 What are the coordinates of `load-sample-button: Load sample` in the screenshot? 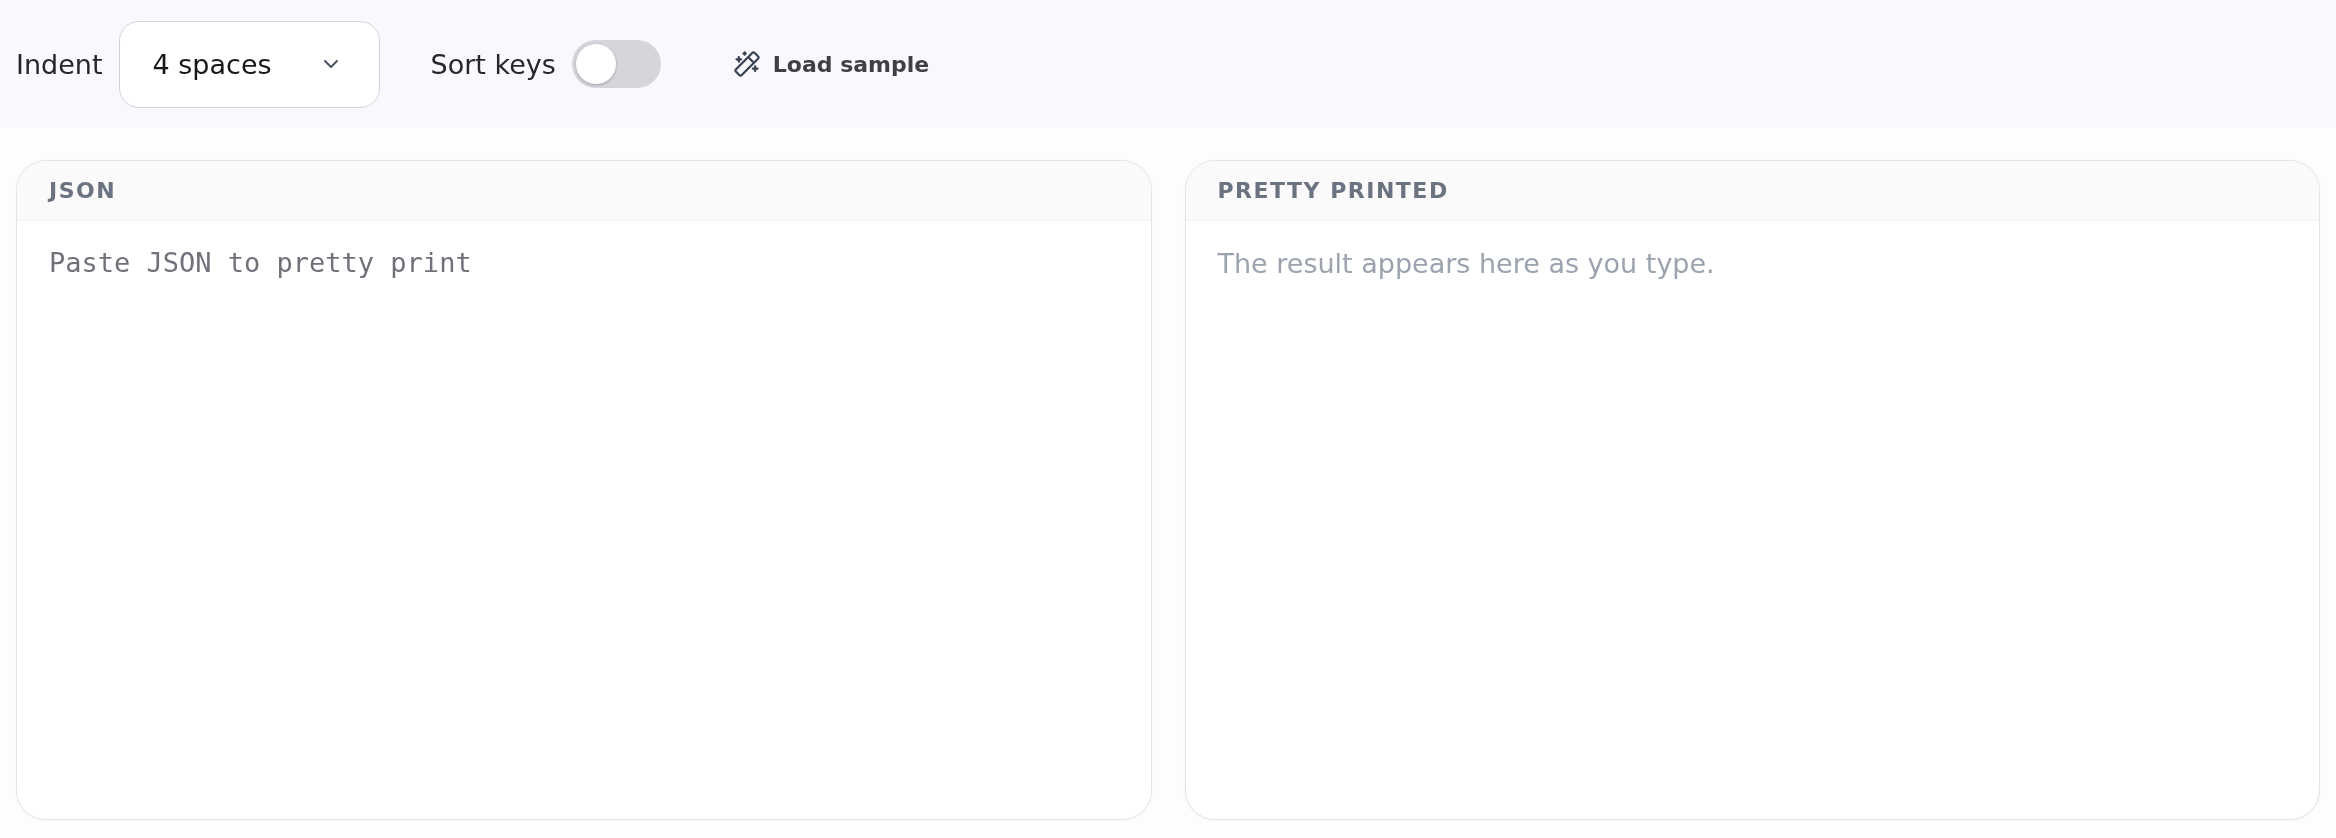 It's located at (831, 64).